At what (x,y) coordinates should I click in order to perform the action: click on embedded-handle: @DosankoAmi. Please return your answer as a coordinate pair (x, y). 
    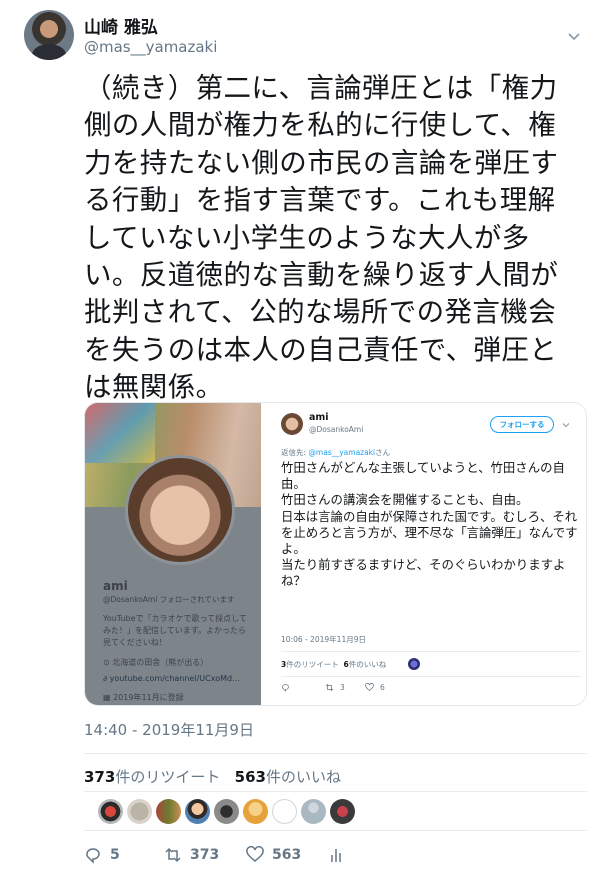
    Looking at the image, I should click on (336, 429).